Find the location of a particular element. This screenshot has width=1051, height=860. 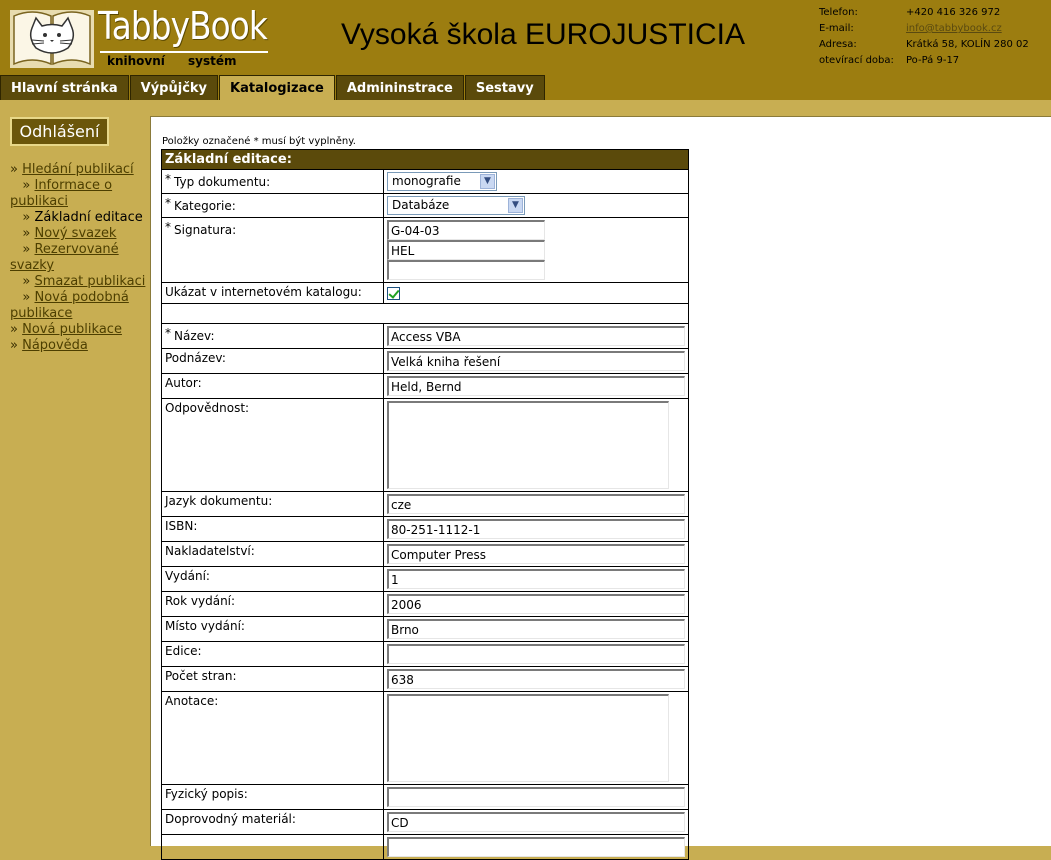

spacer-row is located at coordinates (425, 313).